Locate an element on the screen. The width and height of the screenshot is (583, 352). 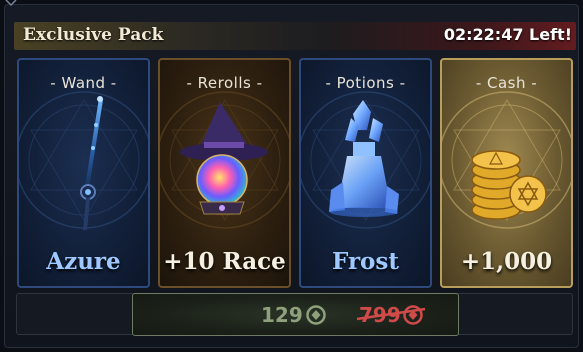
reward-card-wand: - Wand - Azure is located at coordinates (83, 173).